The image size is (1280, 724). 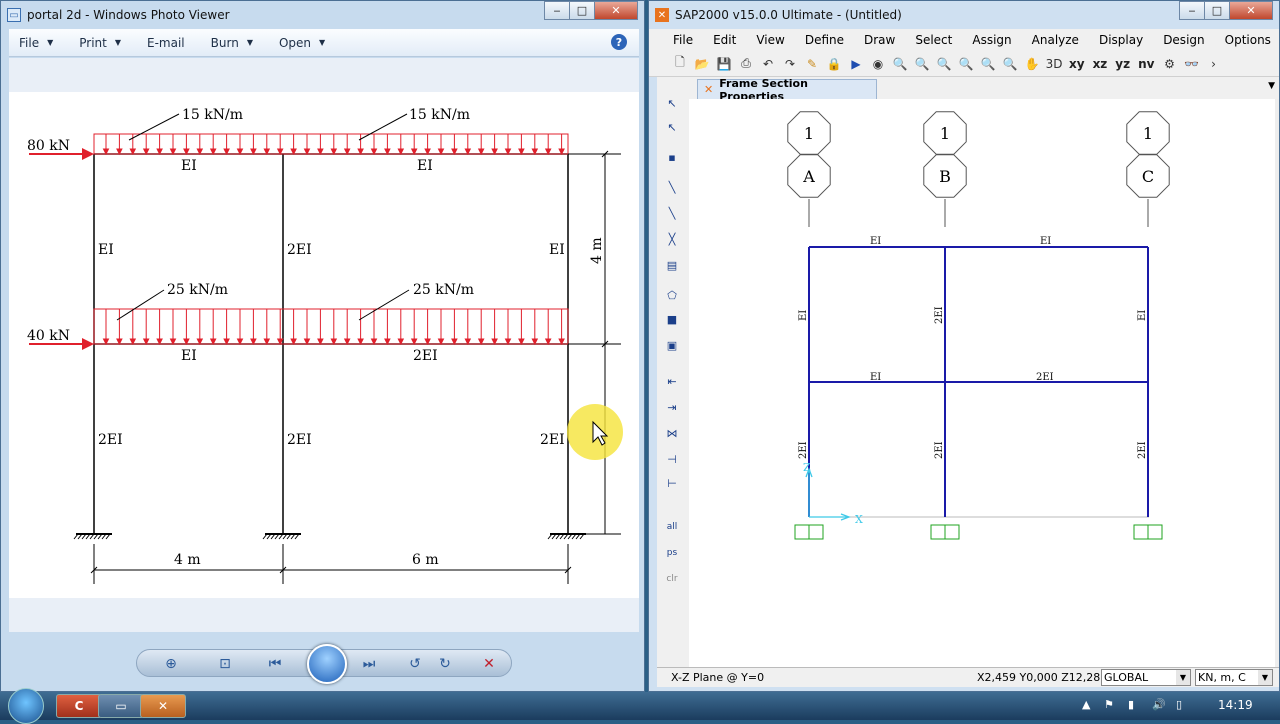 I want to click on udl-top-right-label: 15 kN/m, so click(x=439, y=115).